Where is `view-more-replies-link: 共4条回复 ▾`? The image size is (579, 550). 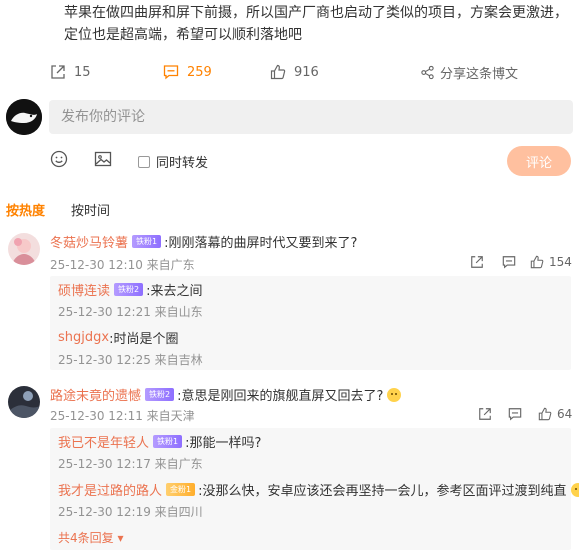 view-more-replies-link: 共4条回复 ▾ is located at coordinates (90, 537).